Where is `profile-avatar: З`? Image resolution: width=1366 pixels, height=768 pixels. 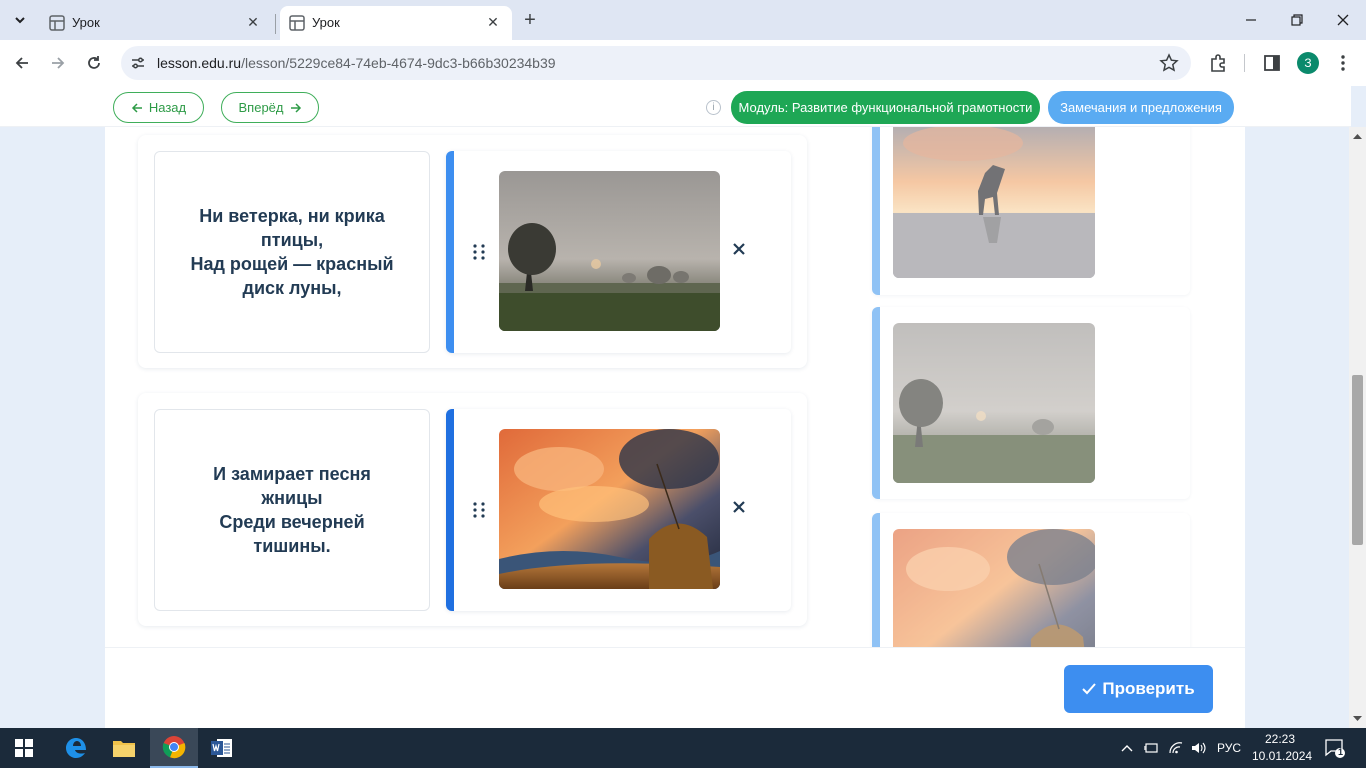
profile-avatar: З is located at coordinates (1308, 63).